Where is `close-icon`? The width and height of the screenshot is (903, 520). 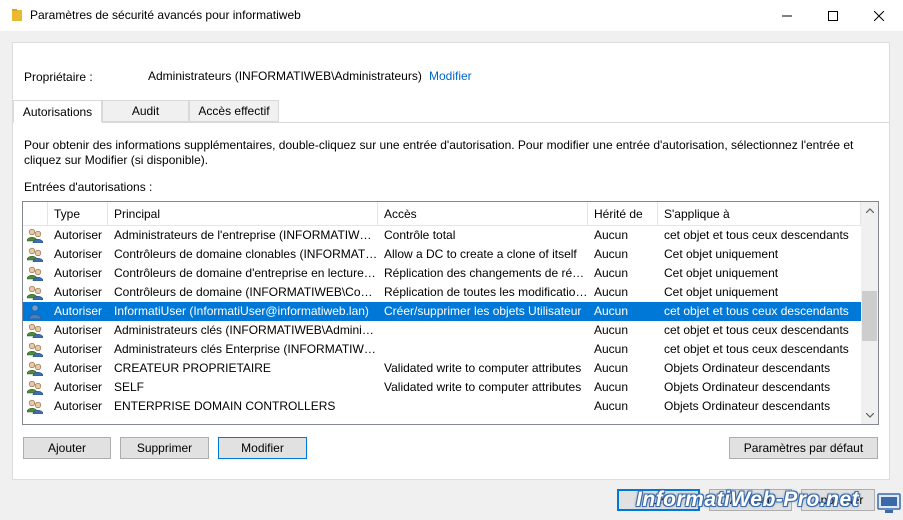
close-icon is located at coordinates (878, 15).